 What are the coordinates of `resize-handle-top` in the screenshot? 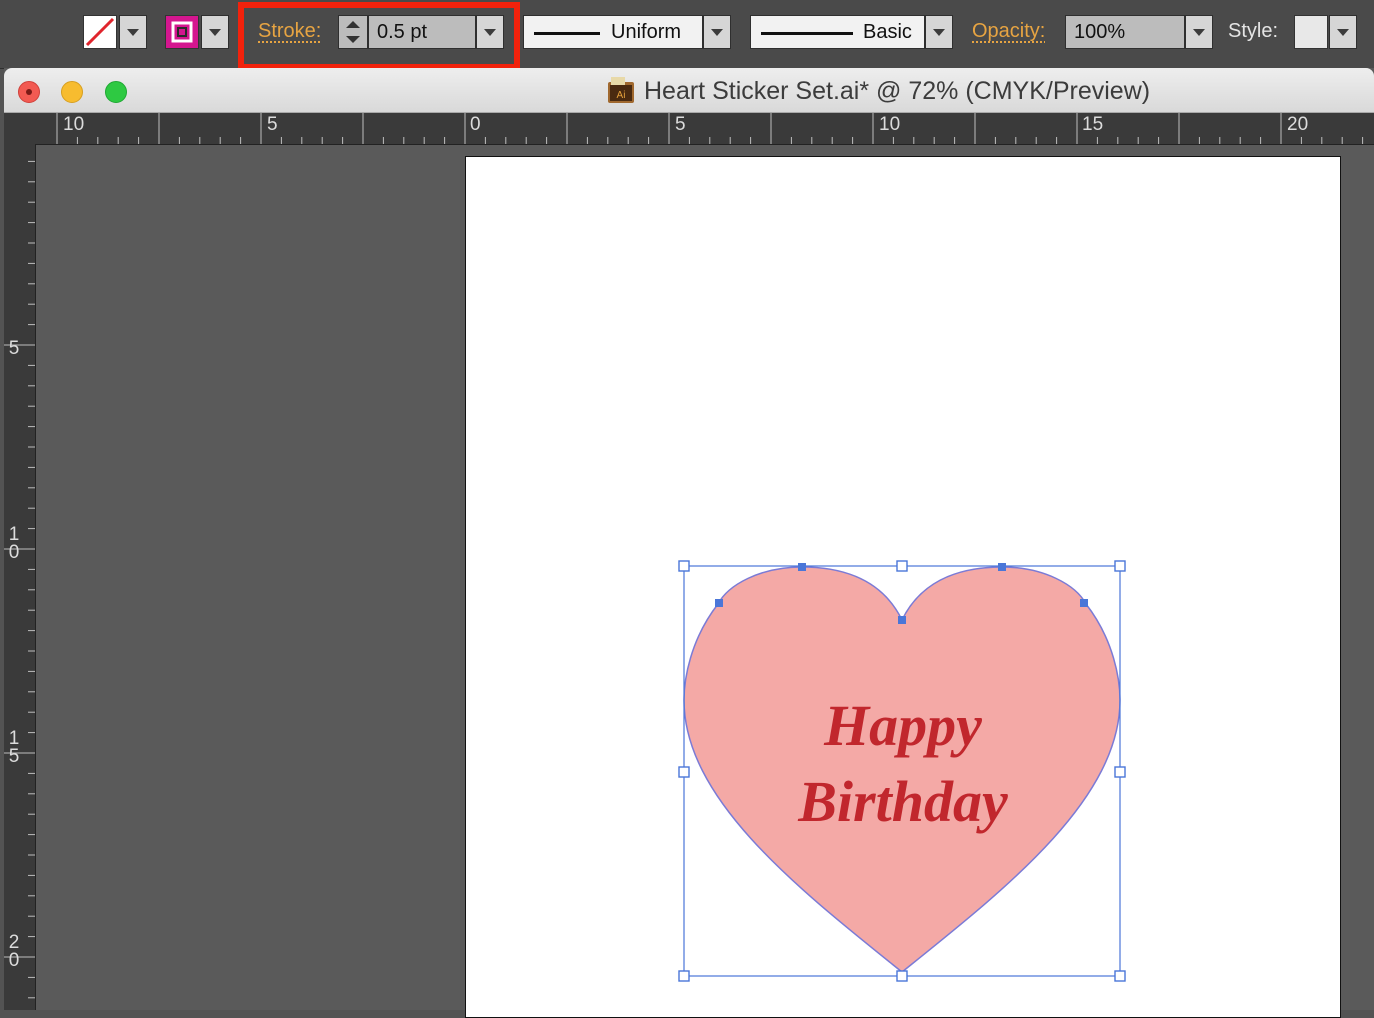 It's located at (902, 566).